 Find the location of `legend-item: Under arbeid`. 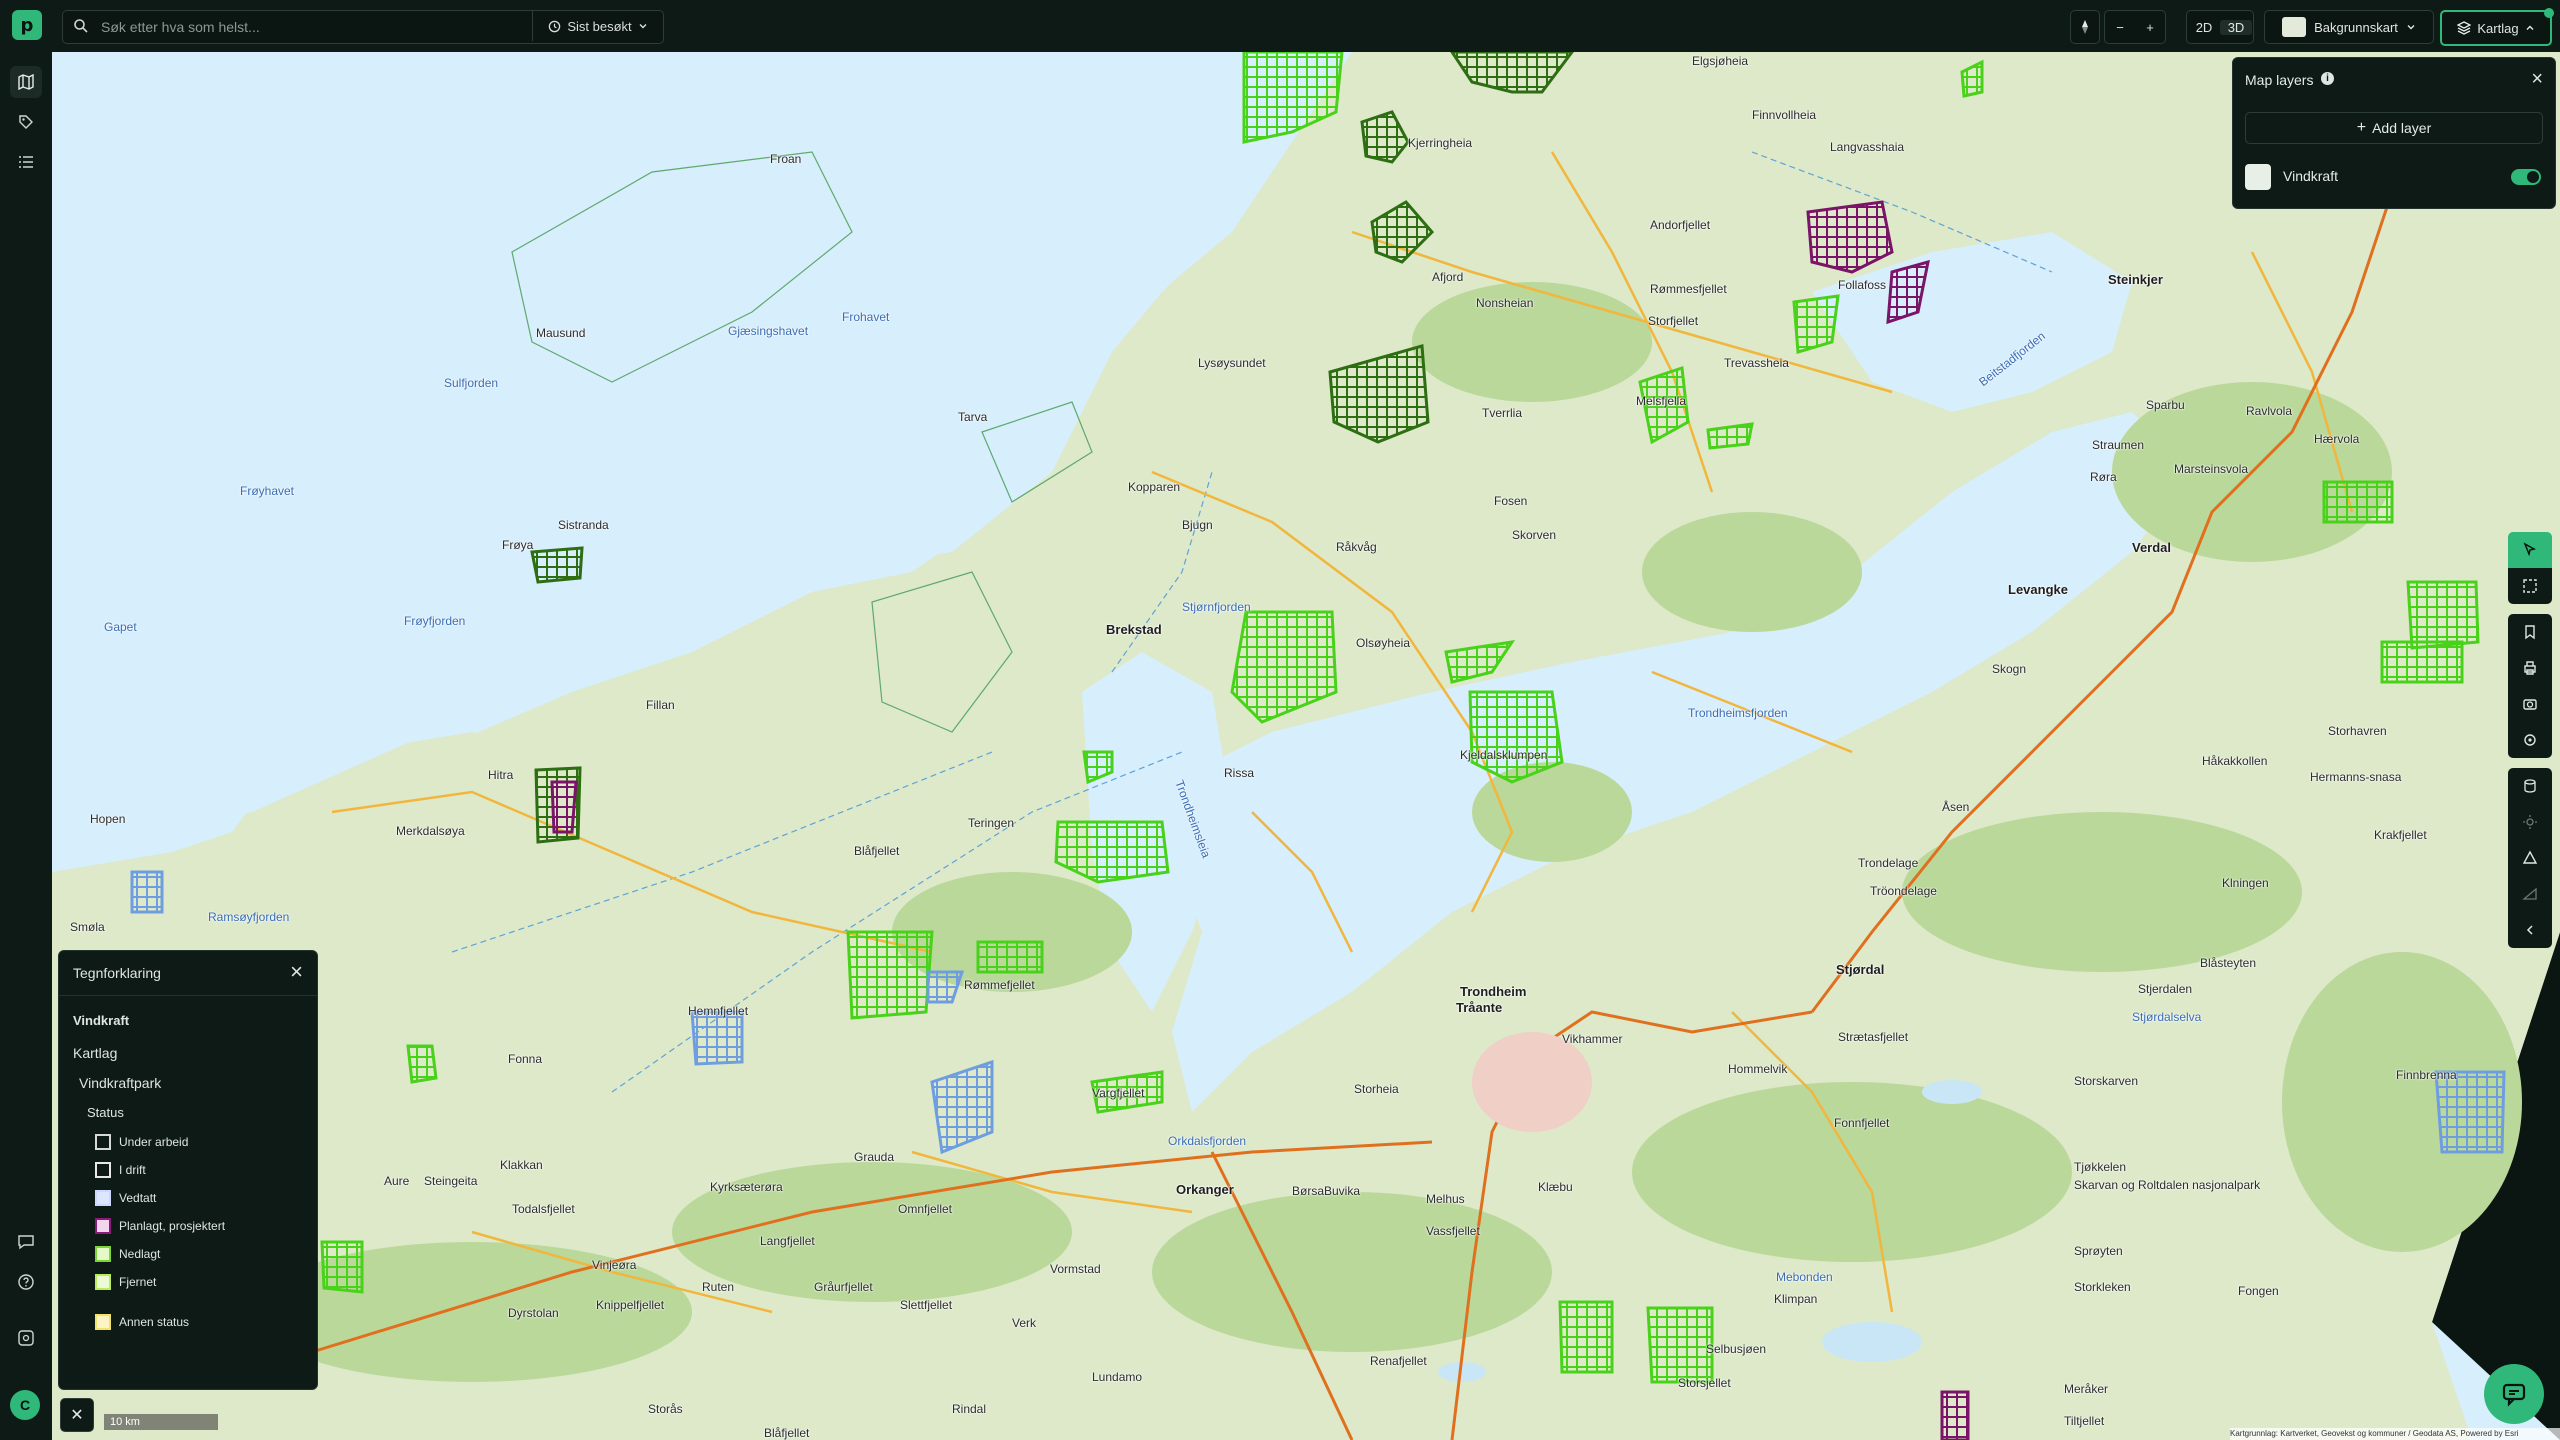

legend-item: Under arbeid is located at coordinates (141, 1142).